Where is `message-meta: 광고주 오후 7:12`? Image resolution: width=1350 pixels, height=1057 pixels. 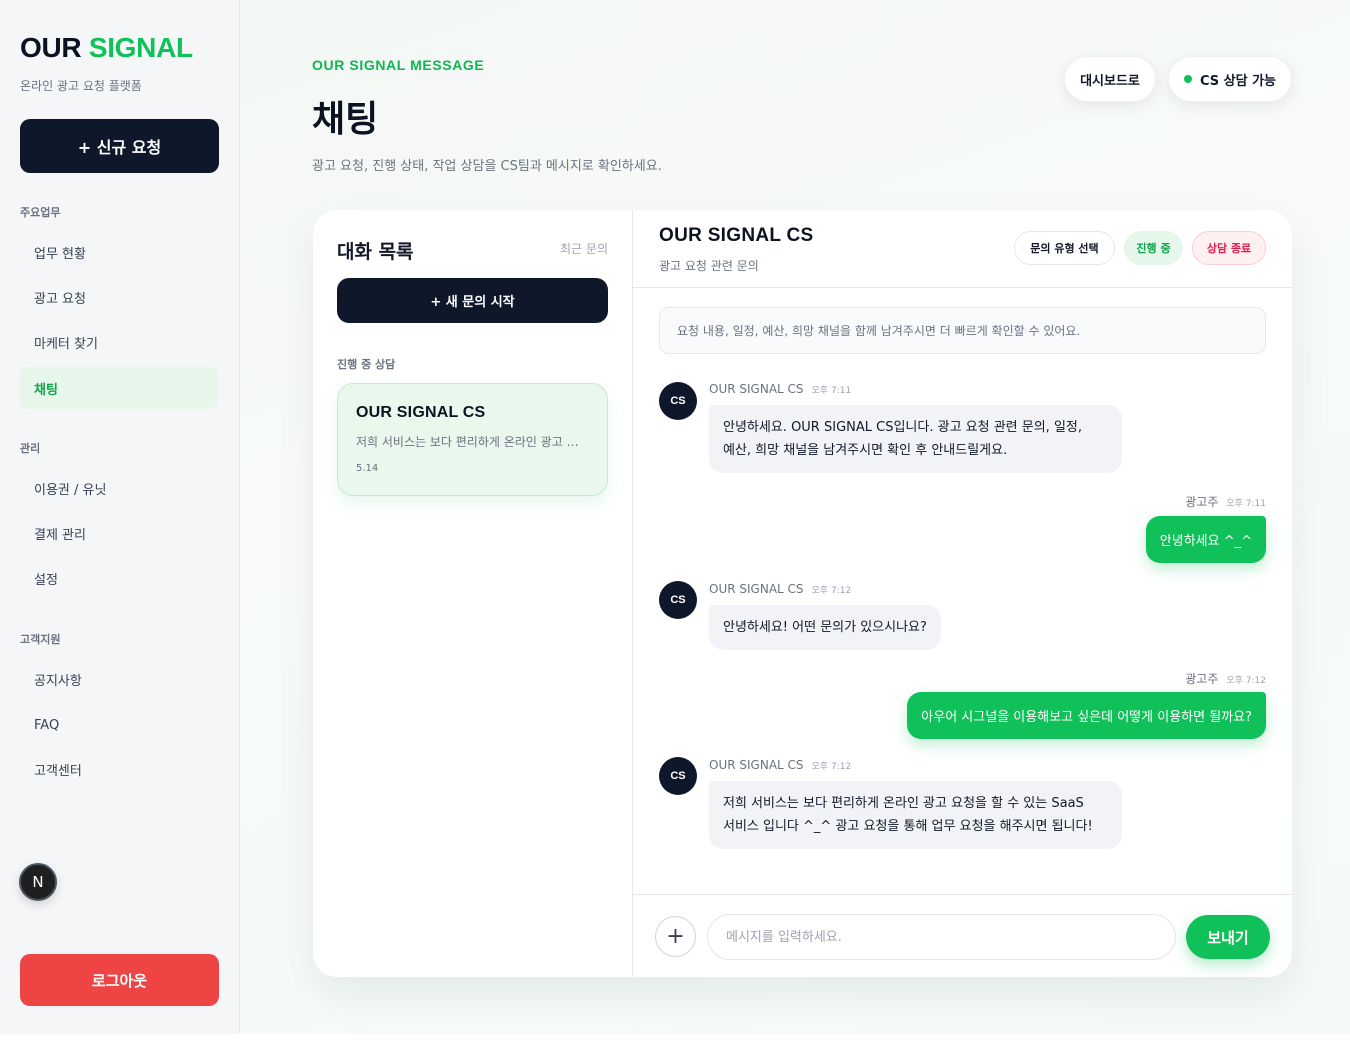
message-meta: 광고주 오후 7:12 is located at coordinates (1225, 678).